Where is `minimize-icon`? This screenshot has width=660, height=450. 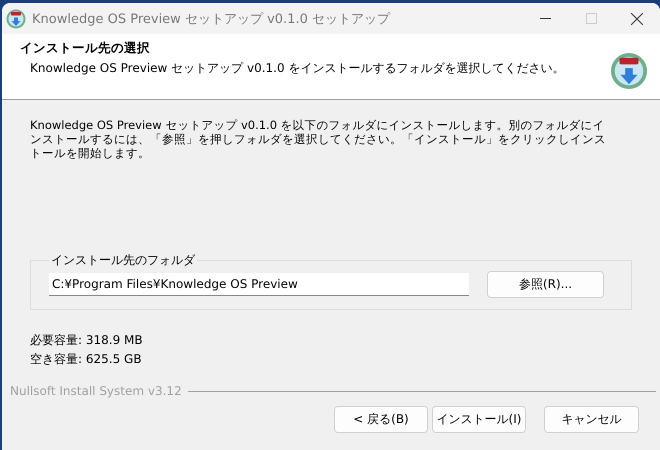
minimize-icon is located at coordinates (545, 18).